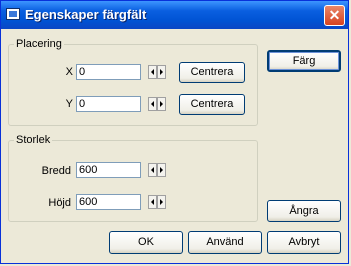 The image size is (351, 266). I want to click on close-button: ✕, so click(334, 15).